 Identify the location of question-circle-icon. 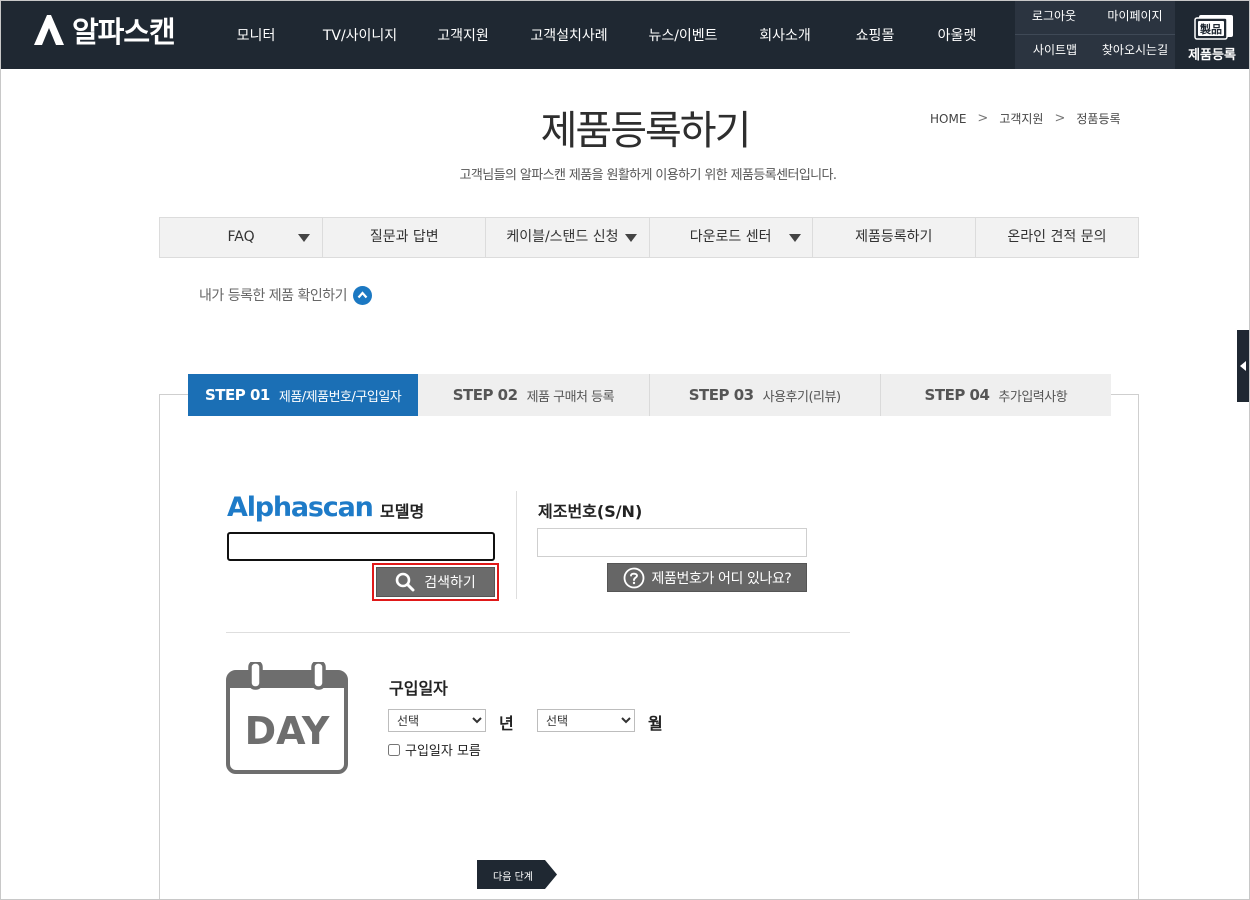
(633, 577).